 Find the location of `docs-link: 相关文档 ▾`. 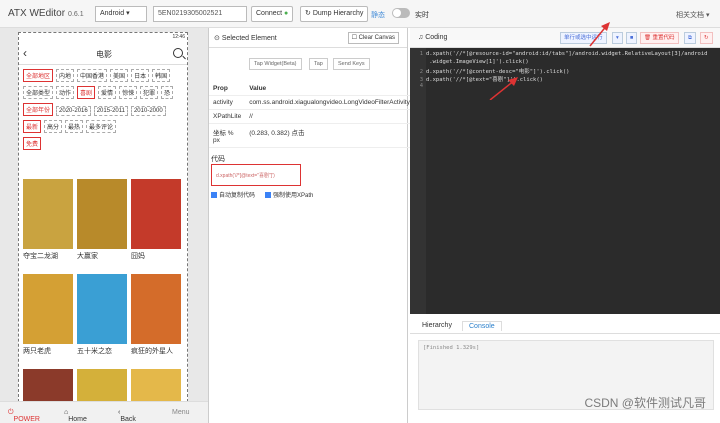

docs-link: 相关文档 ▾ is located at coordinates (692, 15).